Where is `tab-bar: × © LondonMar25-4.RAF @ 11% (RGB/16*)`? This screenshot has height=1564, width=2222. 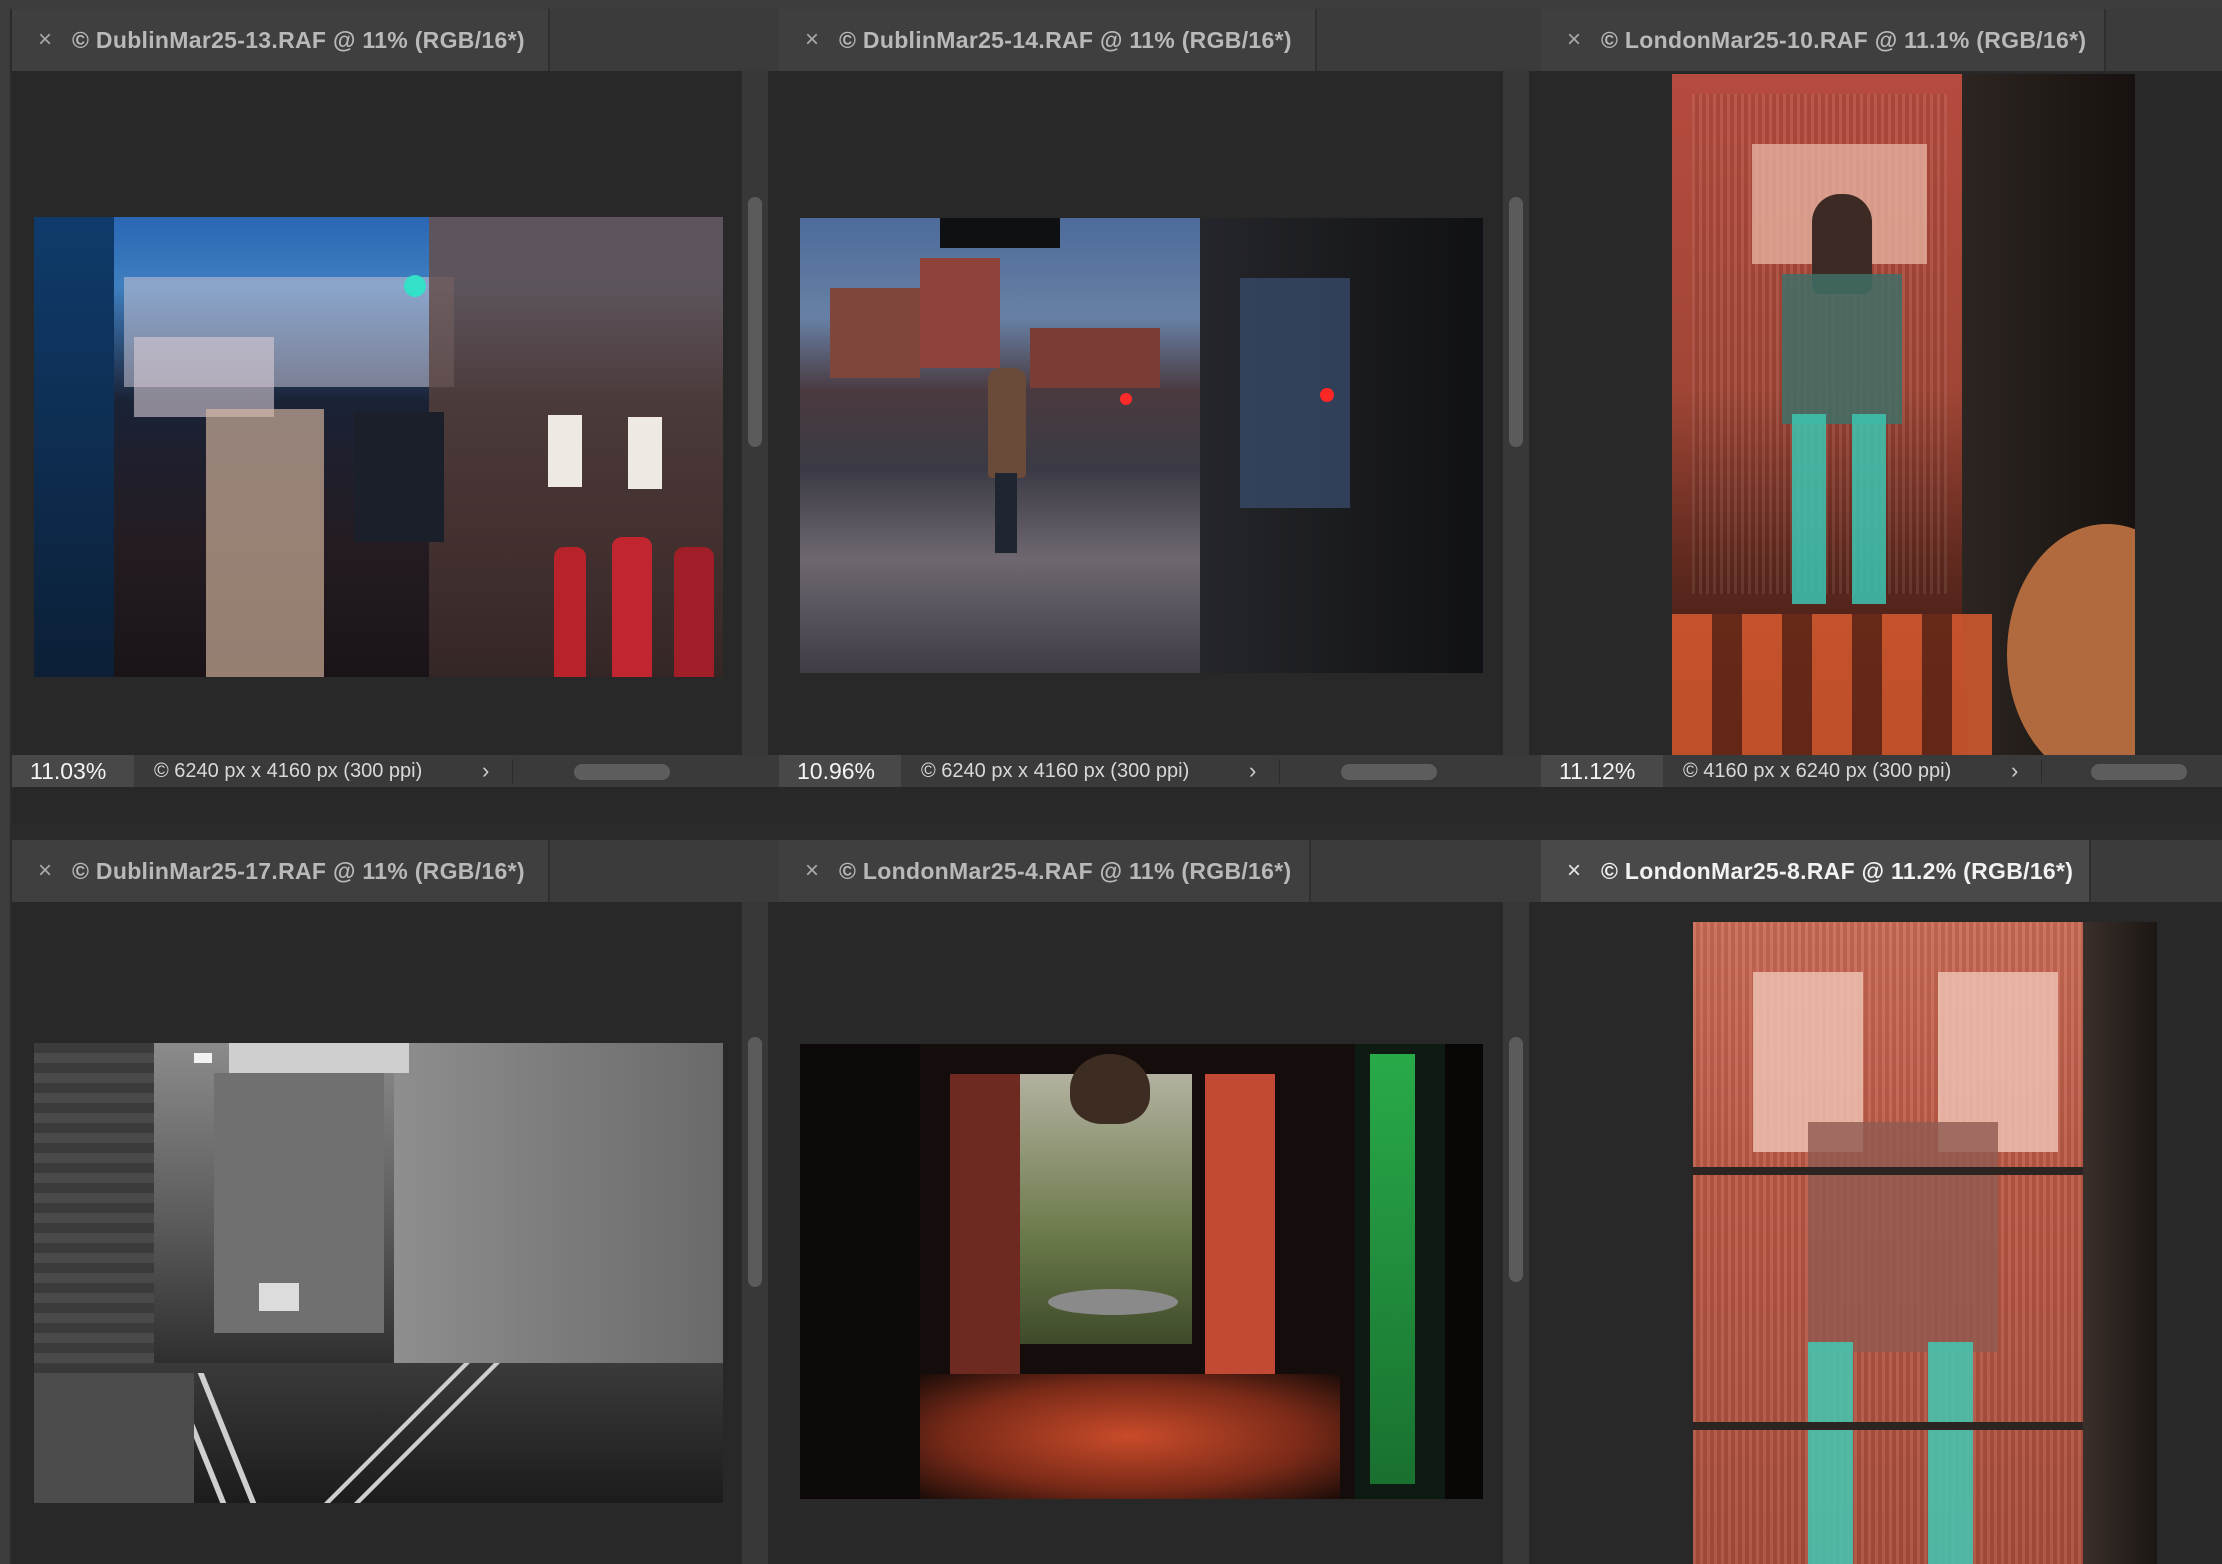
tab-bar: × © LondonMar25-4.RAF @ 11% (RGB/16*) is located at coordinates (1160, 871).